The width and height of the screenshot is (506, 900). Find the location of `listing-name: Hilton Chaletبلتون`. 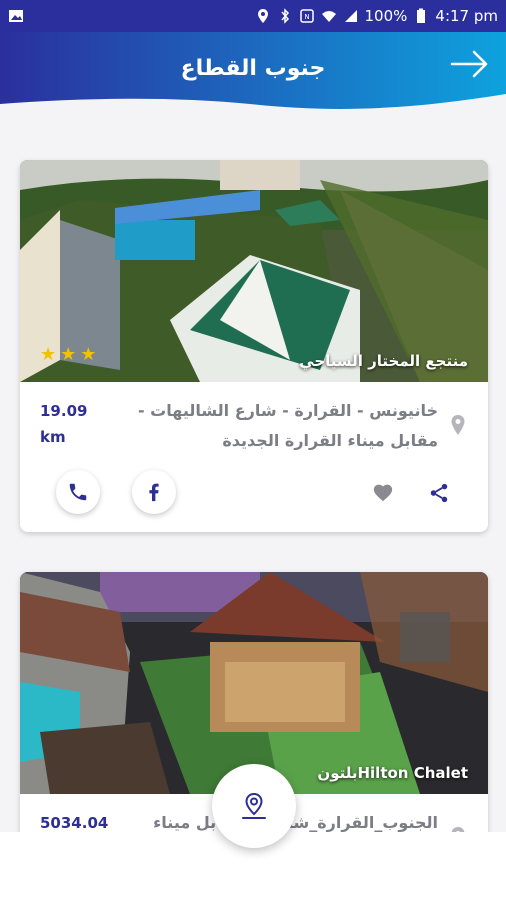

listing-name: Hilton Chaletبلتون is located at coordinates (392, 773).